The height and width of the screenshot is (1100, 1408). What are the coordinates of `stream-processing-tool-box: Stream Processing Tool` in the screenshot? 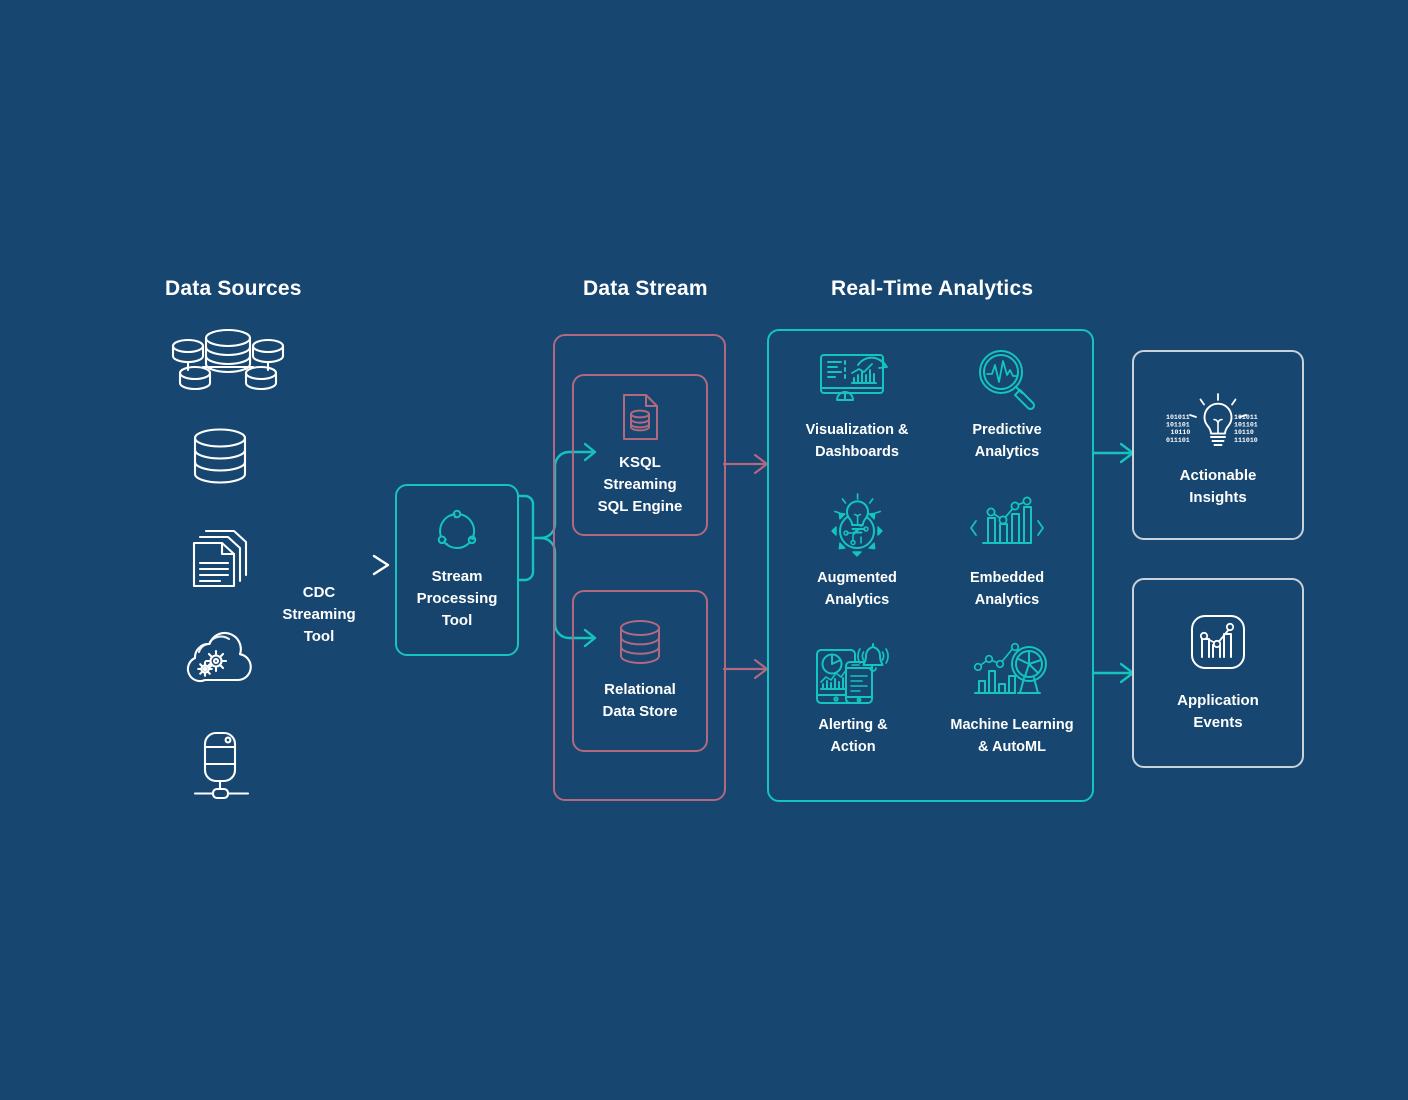 It's located at (457, 570).